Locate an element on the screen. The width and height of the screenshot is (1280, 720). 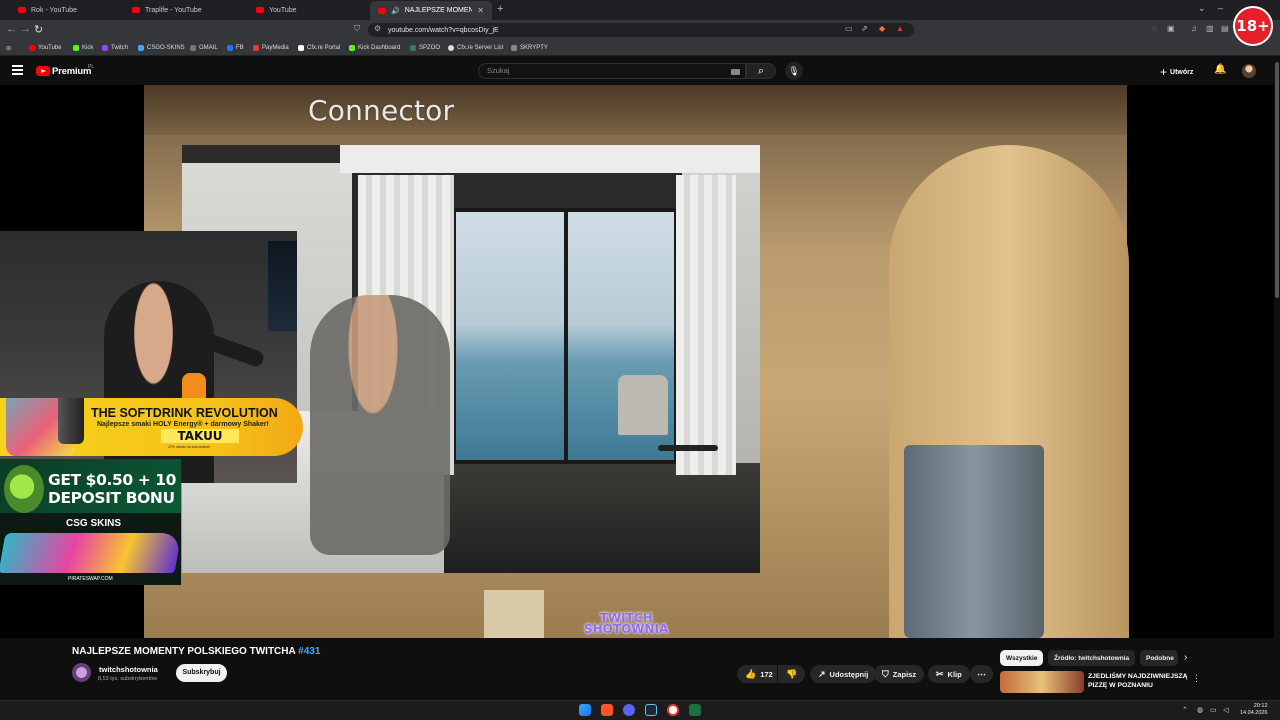
plus-icon: + is located at coordinates (1164, 72).